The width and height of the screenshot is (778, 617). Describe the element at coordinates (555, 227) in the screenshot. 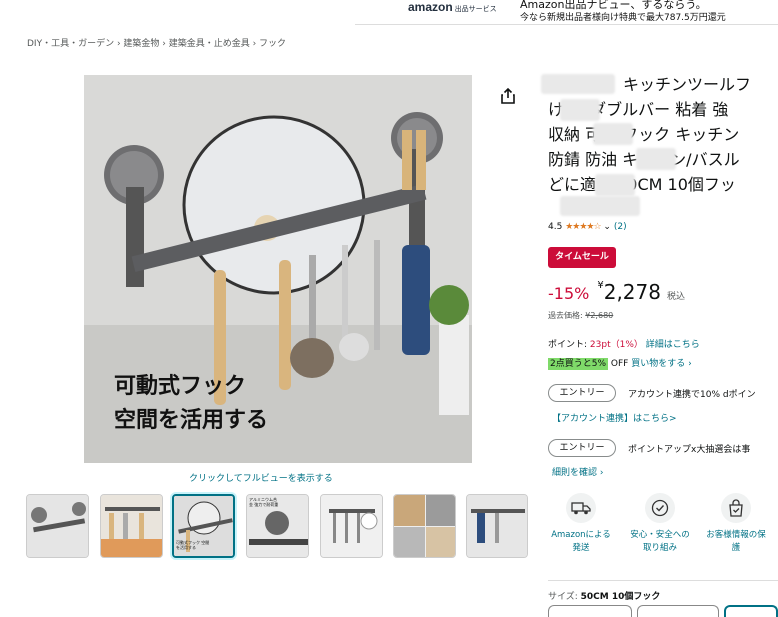

I see `rating-value: 4.5` at that location.